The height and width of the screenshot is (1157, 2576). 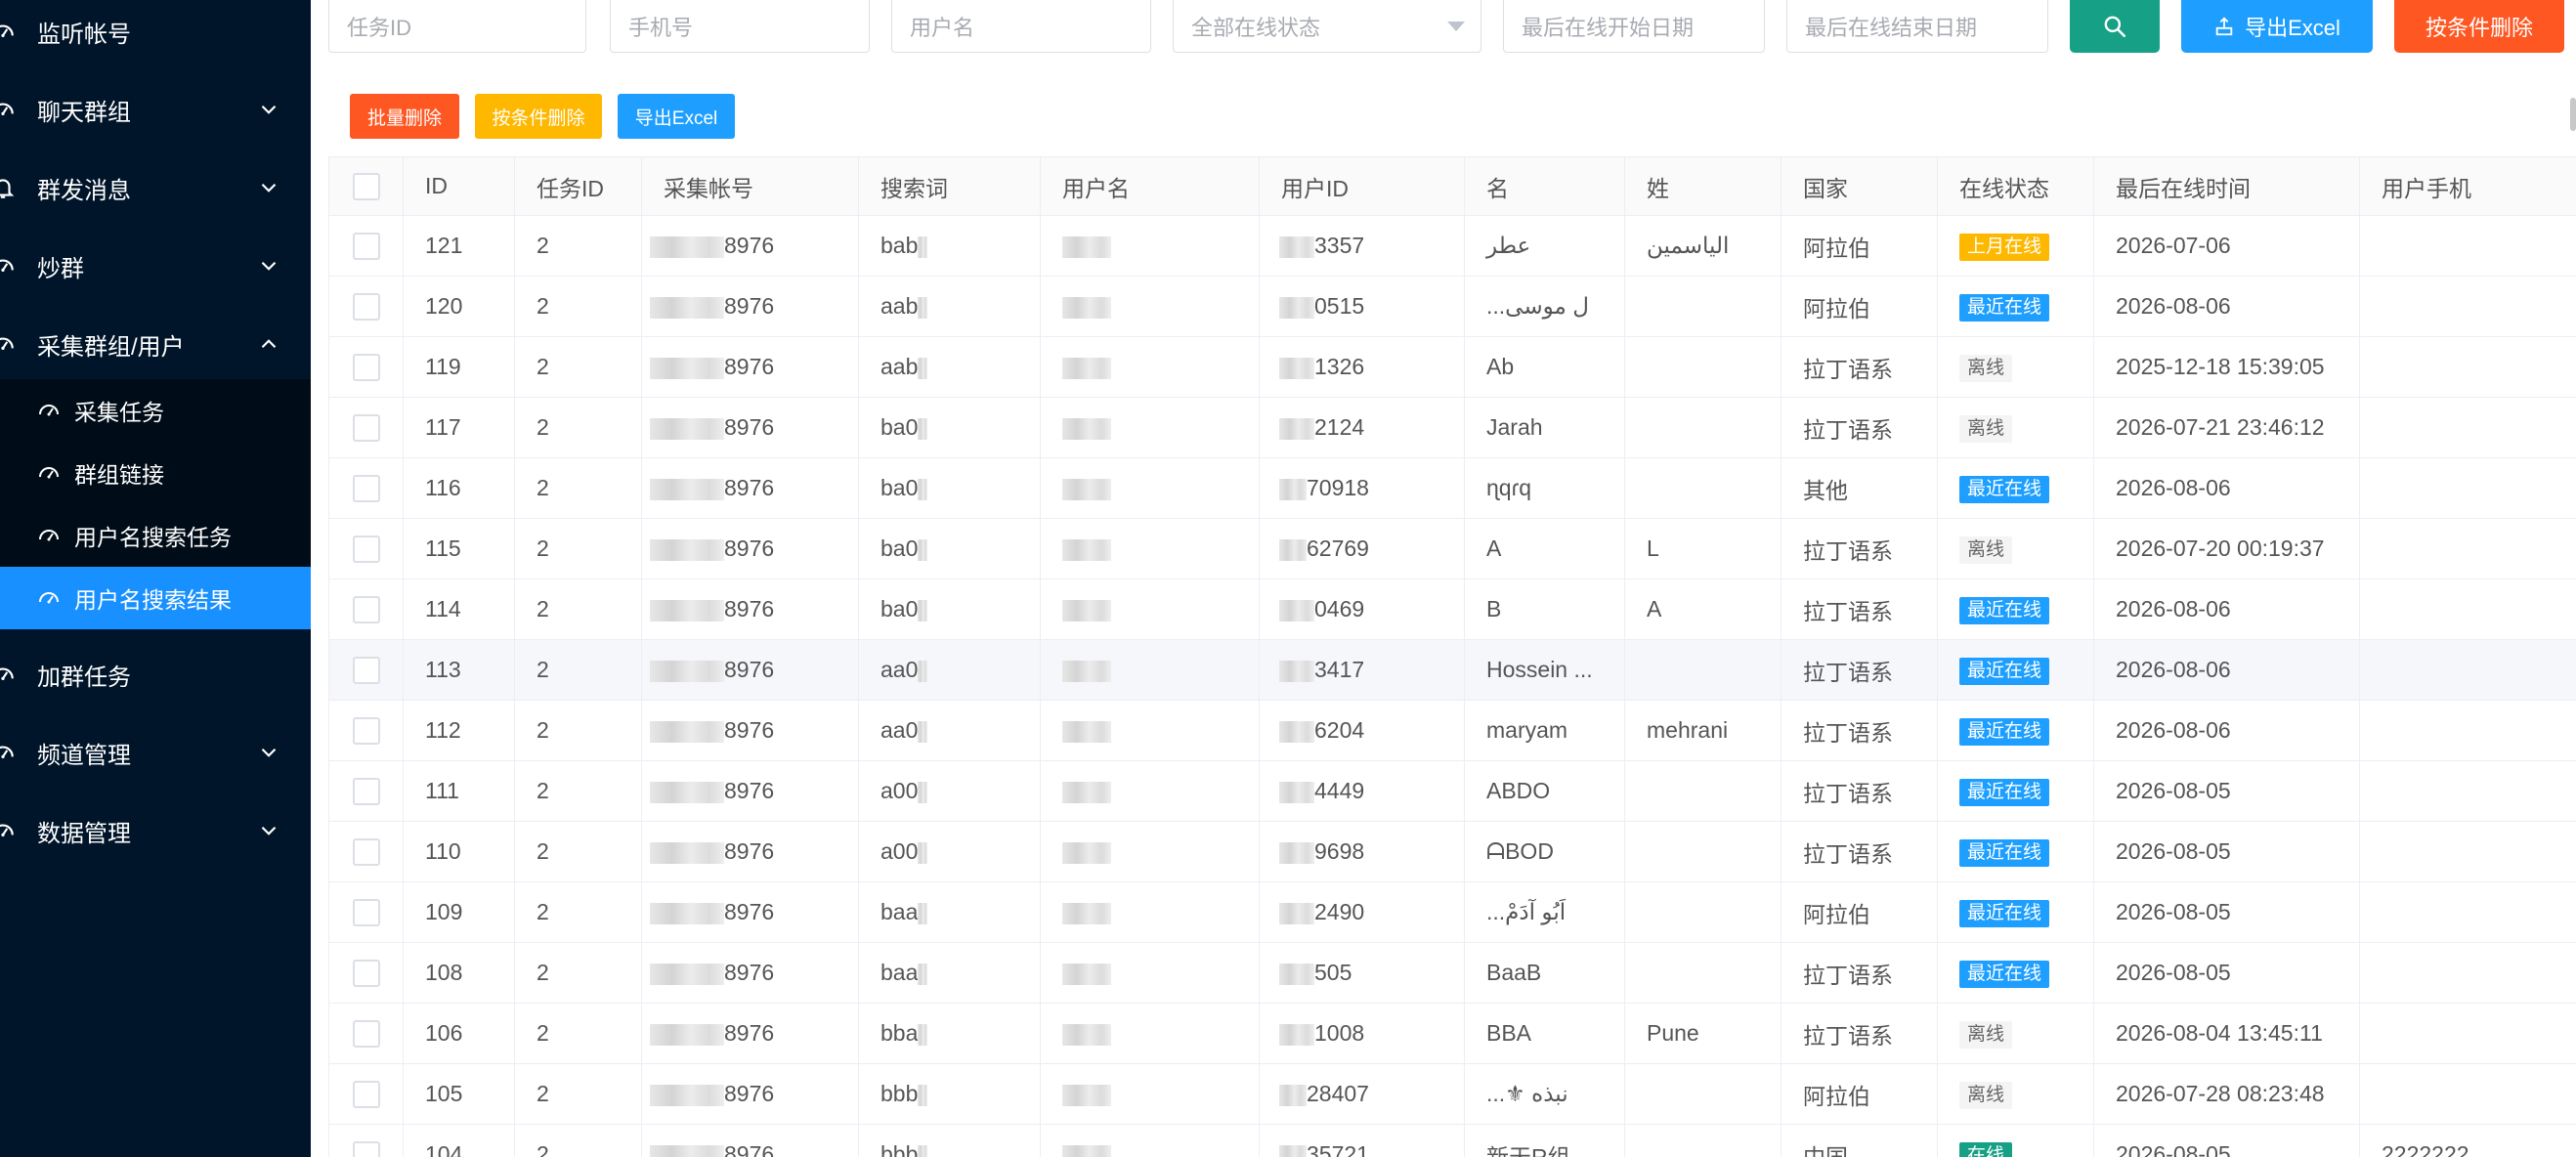 I want to click on column-header: 在线状态, so click(x=2015, y=186).